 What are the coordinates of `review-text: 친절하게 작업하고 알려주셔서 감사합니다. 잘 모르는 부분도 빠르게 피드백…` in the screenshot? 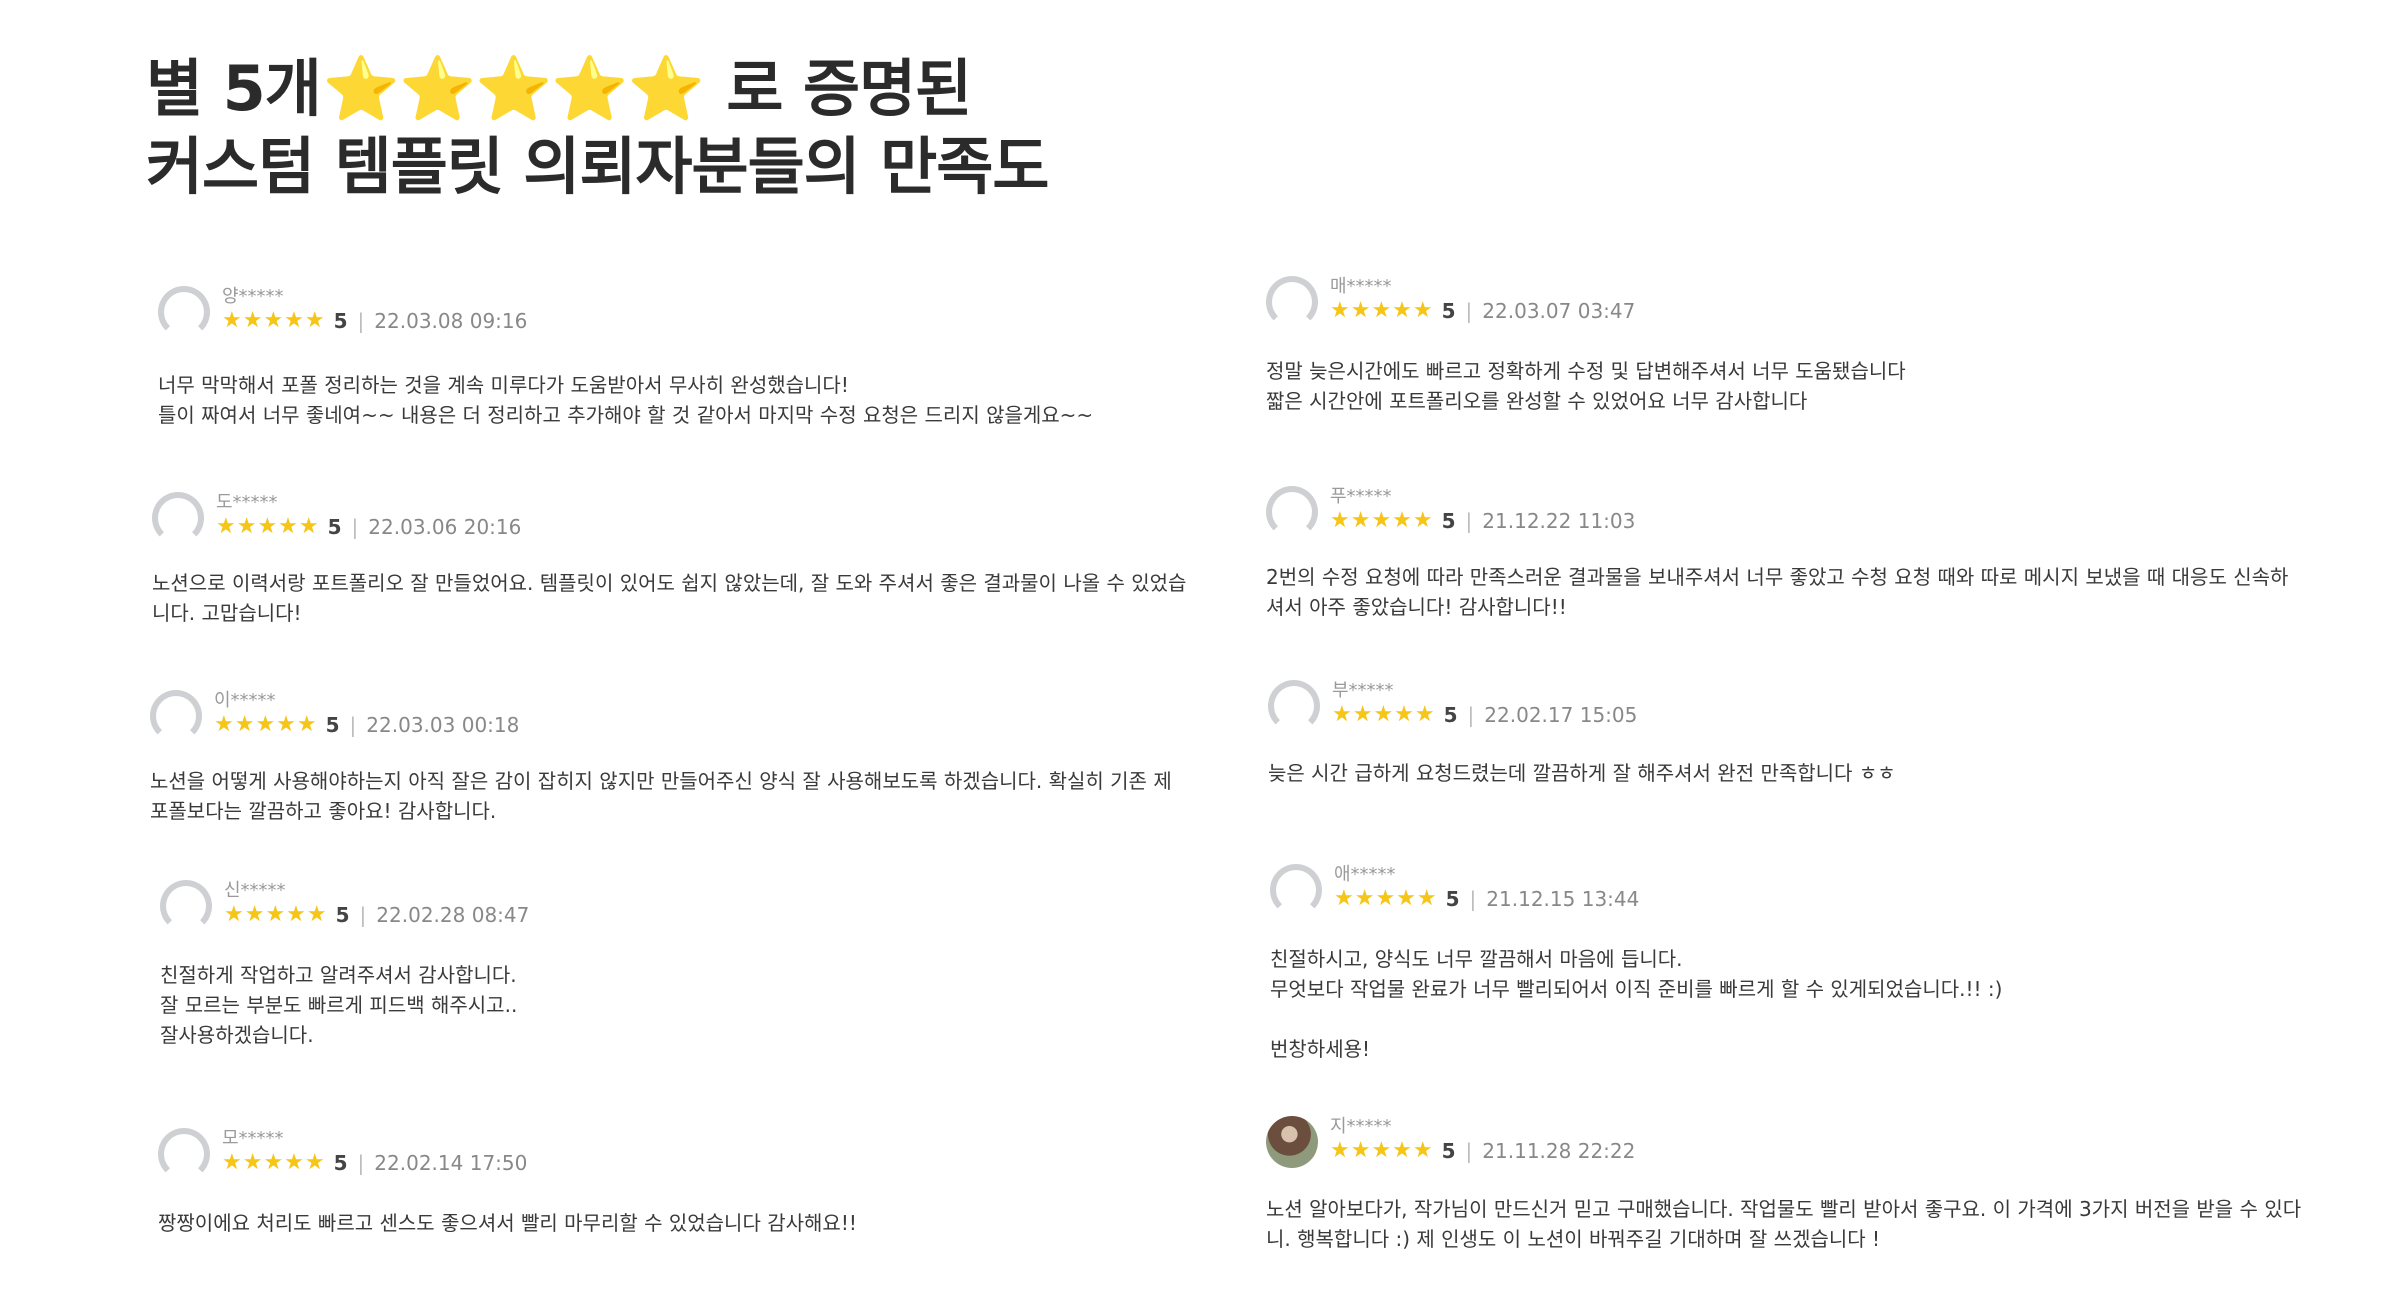 It's located at (338, 1005).